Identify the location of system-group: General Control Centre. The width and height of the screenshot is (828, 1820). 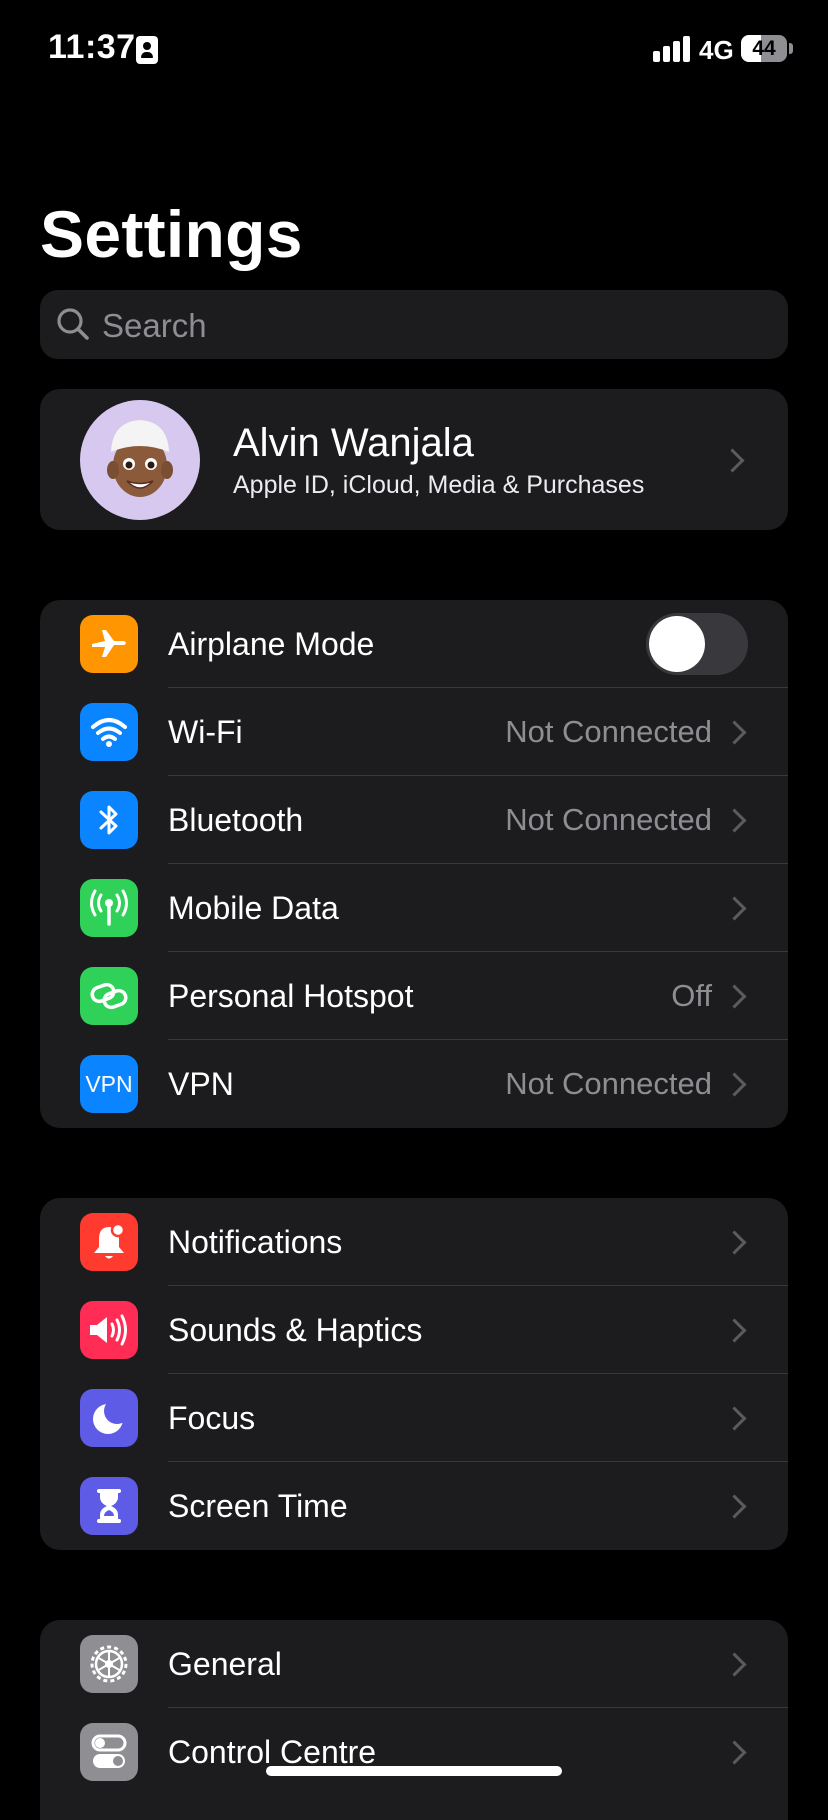
(414, 1720).